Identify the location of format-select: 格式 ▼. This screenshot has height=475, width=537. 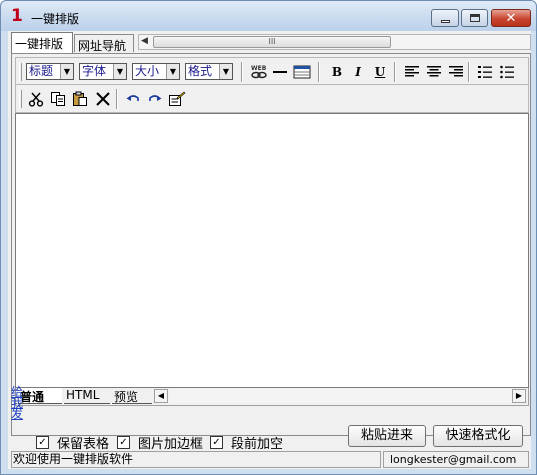
(209, 71).